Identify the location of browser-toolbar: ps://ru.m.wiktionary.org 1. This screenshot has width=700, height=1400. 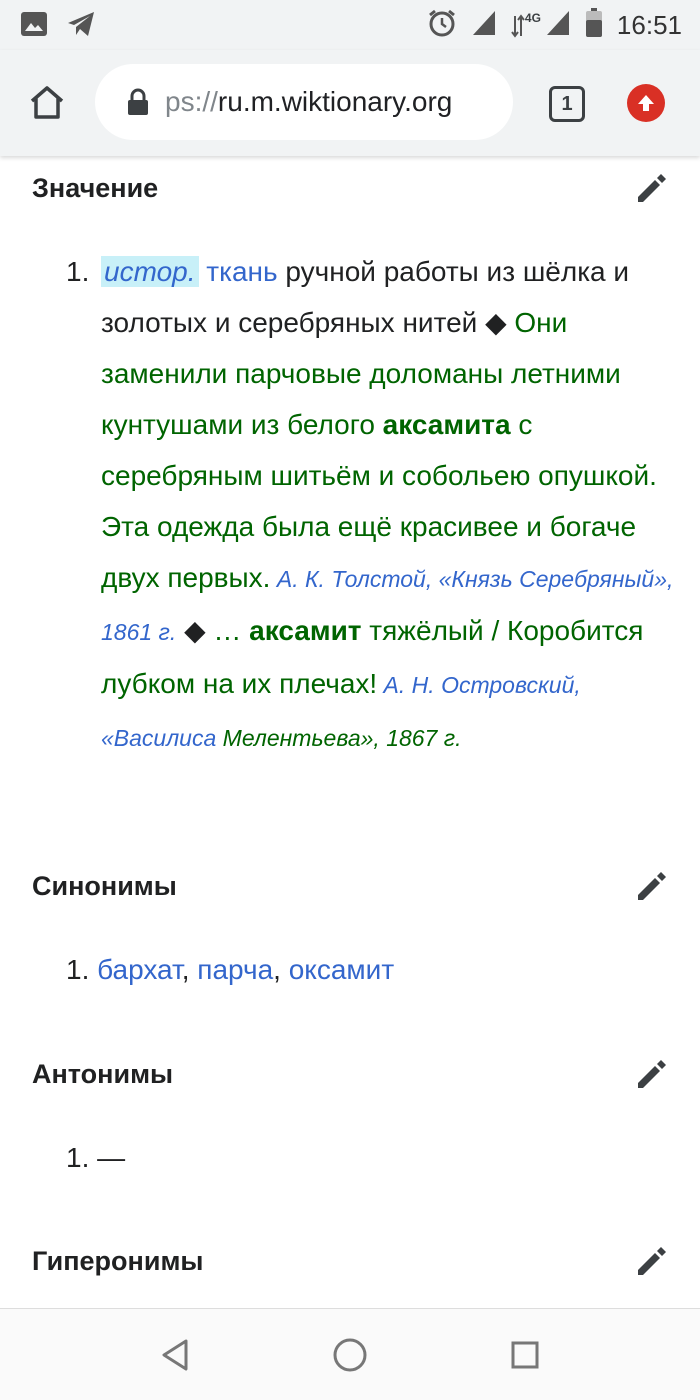
(350, 103).